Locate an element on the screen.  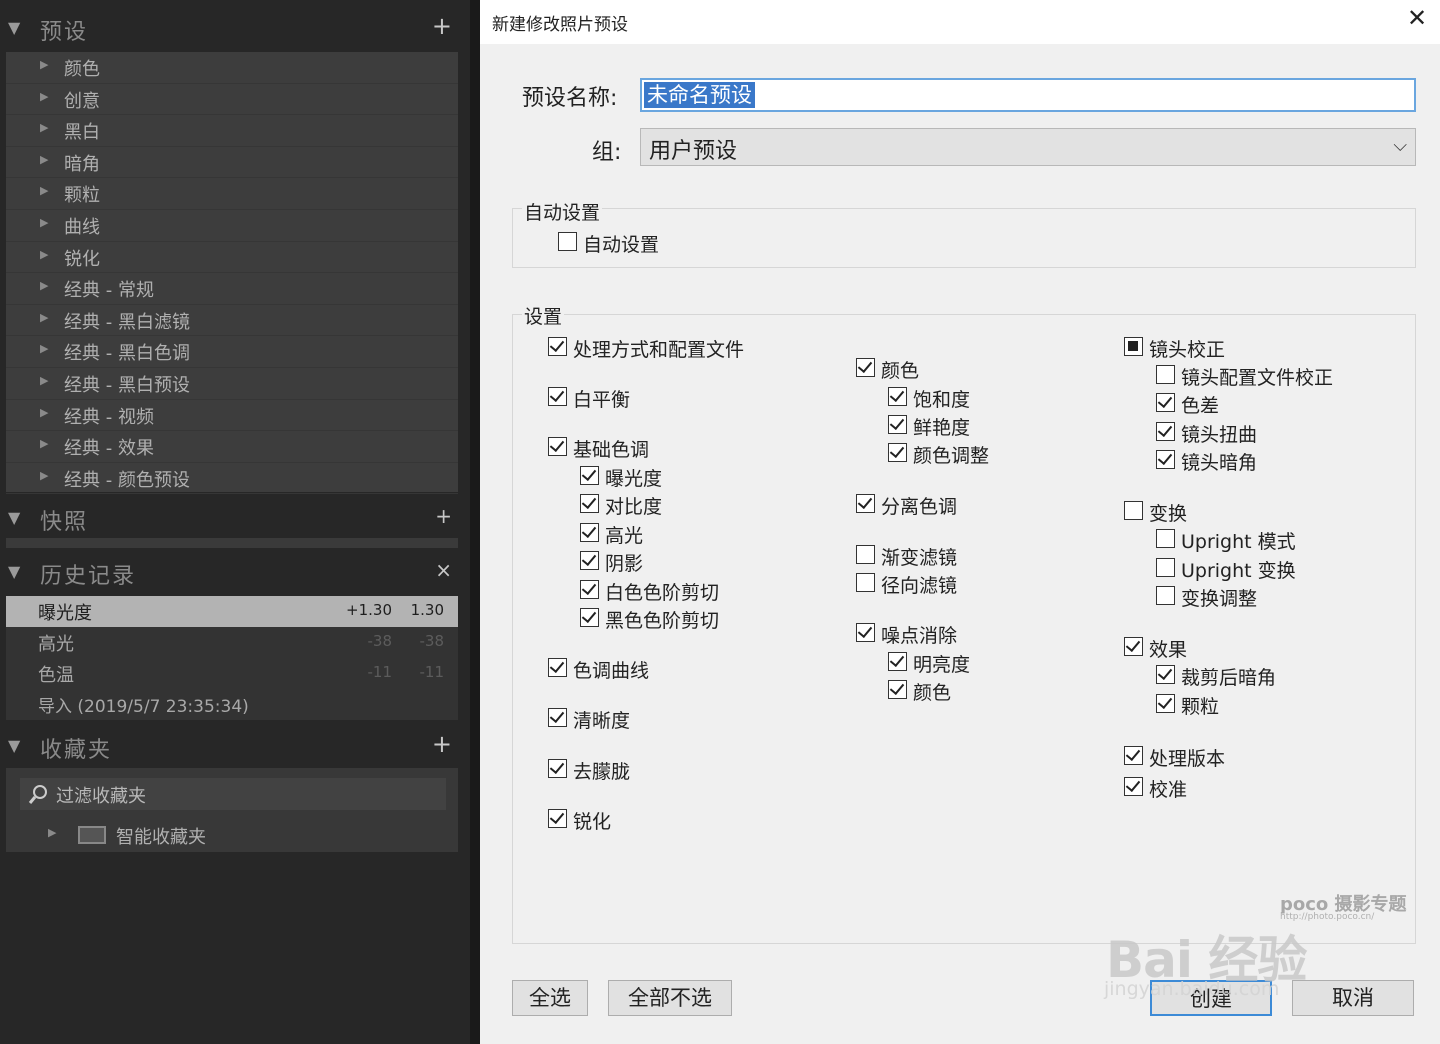
add-snapshot-icon: + is located at coordinates (443, 516).